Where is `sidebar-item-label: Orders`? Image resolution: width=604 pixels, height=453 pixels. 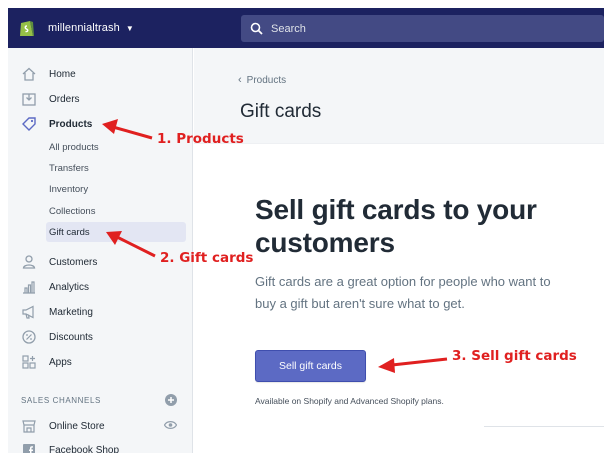
sidebar-item-label: Orders is located at coordinates (64, 99).